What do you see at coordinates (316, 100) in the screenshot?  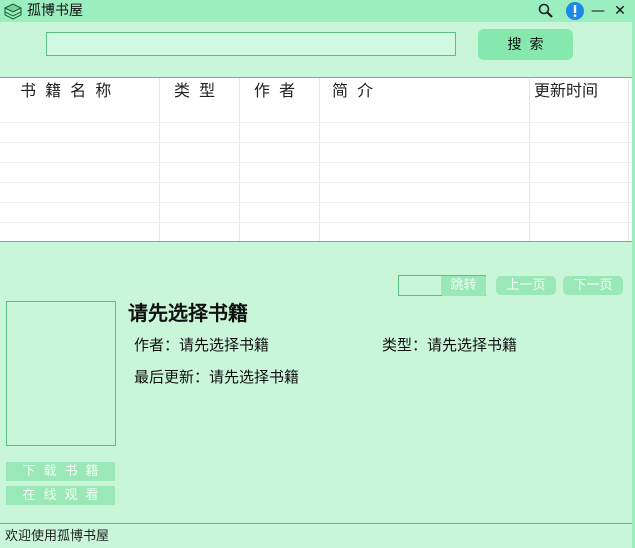 I see `table-header: 书 籍 名 称 类 型 作 者 简 介 更新时间` at bounding box center [316, 100].